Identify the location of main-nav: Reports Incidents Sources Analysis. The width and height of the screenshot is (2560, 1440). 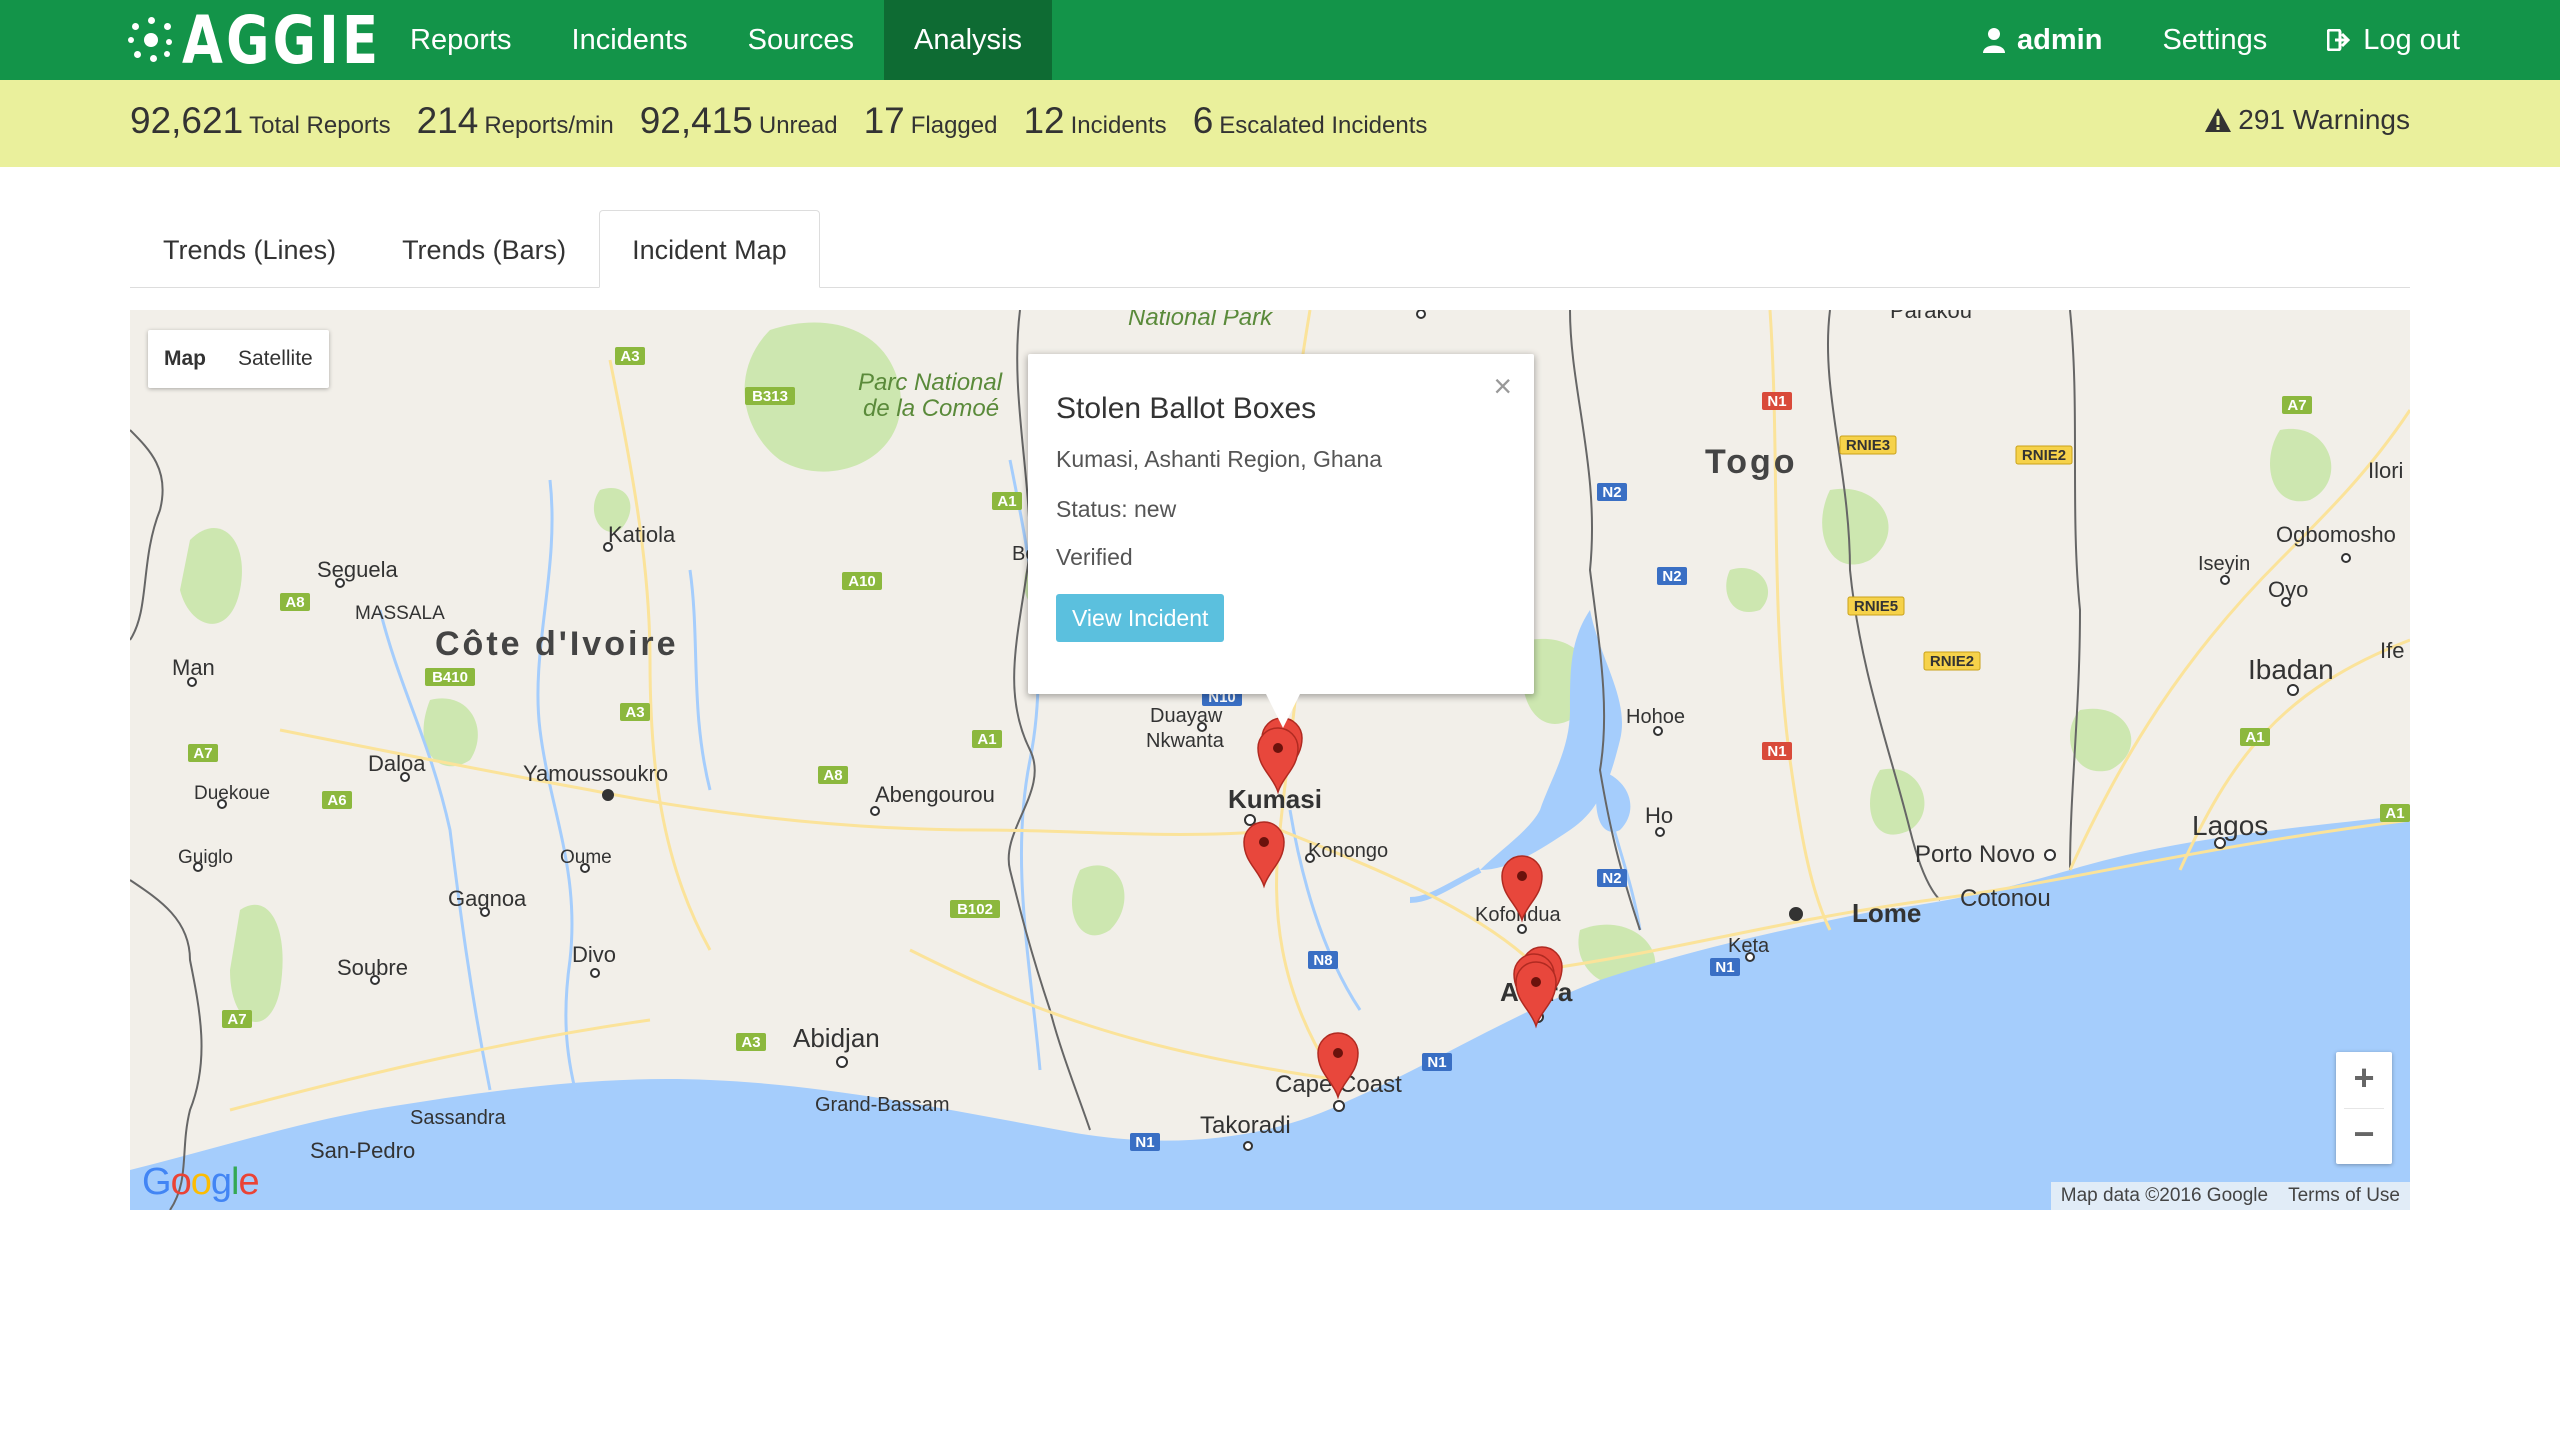
(716, 40).